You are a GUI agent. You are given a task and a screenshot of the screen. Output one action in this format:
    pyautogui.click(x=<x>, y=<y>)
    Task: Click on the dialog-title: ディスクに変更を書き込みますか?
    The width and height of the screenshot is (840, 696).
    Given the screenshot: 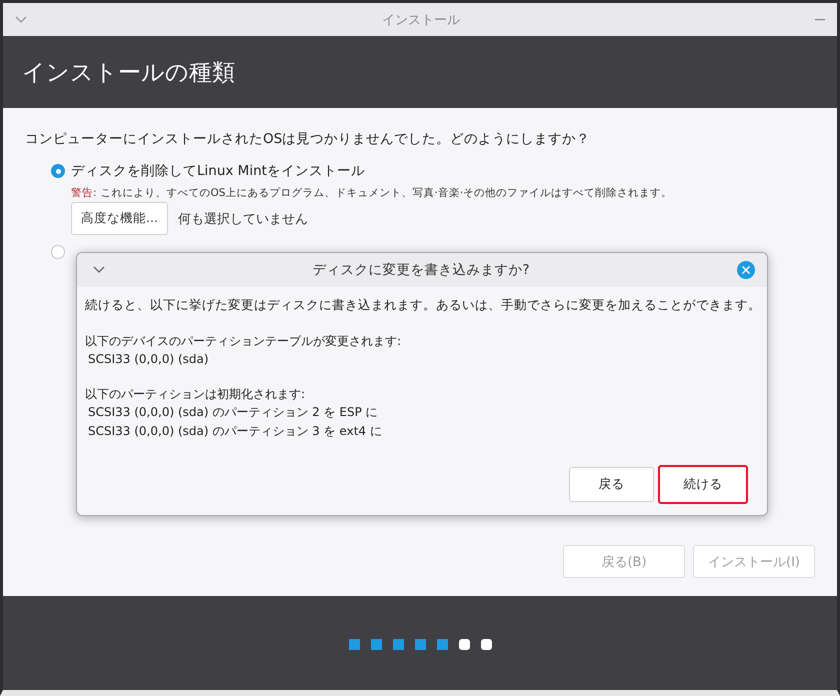 What is the action you would take?
    pyautogui.click(x=421, y=270)
    